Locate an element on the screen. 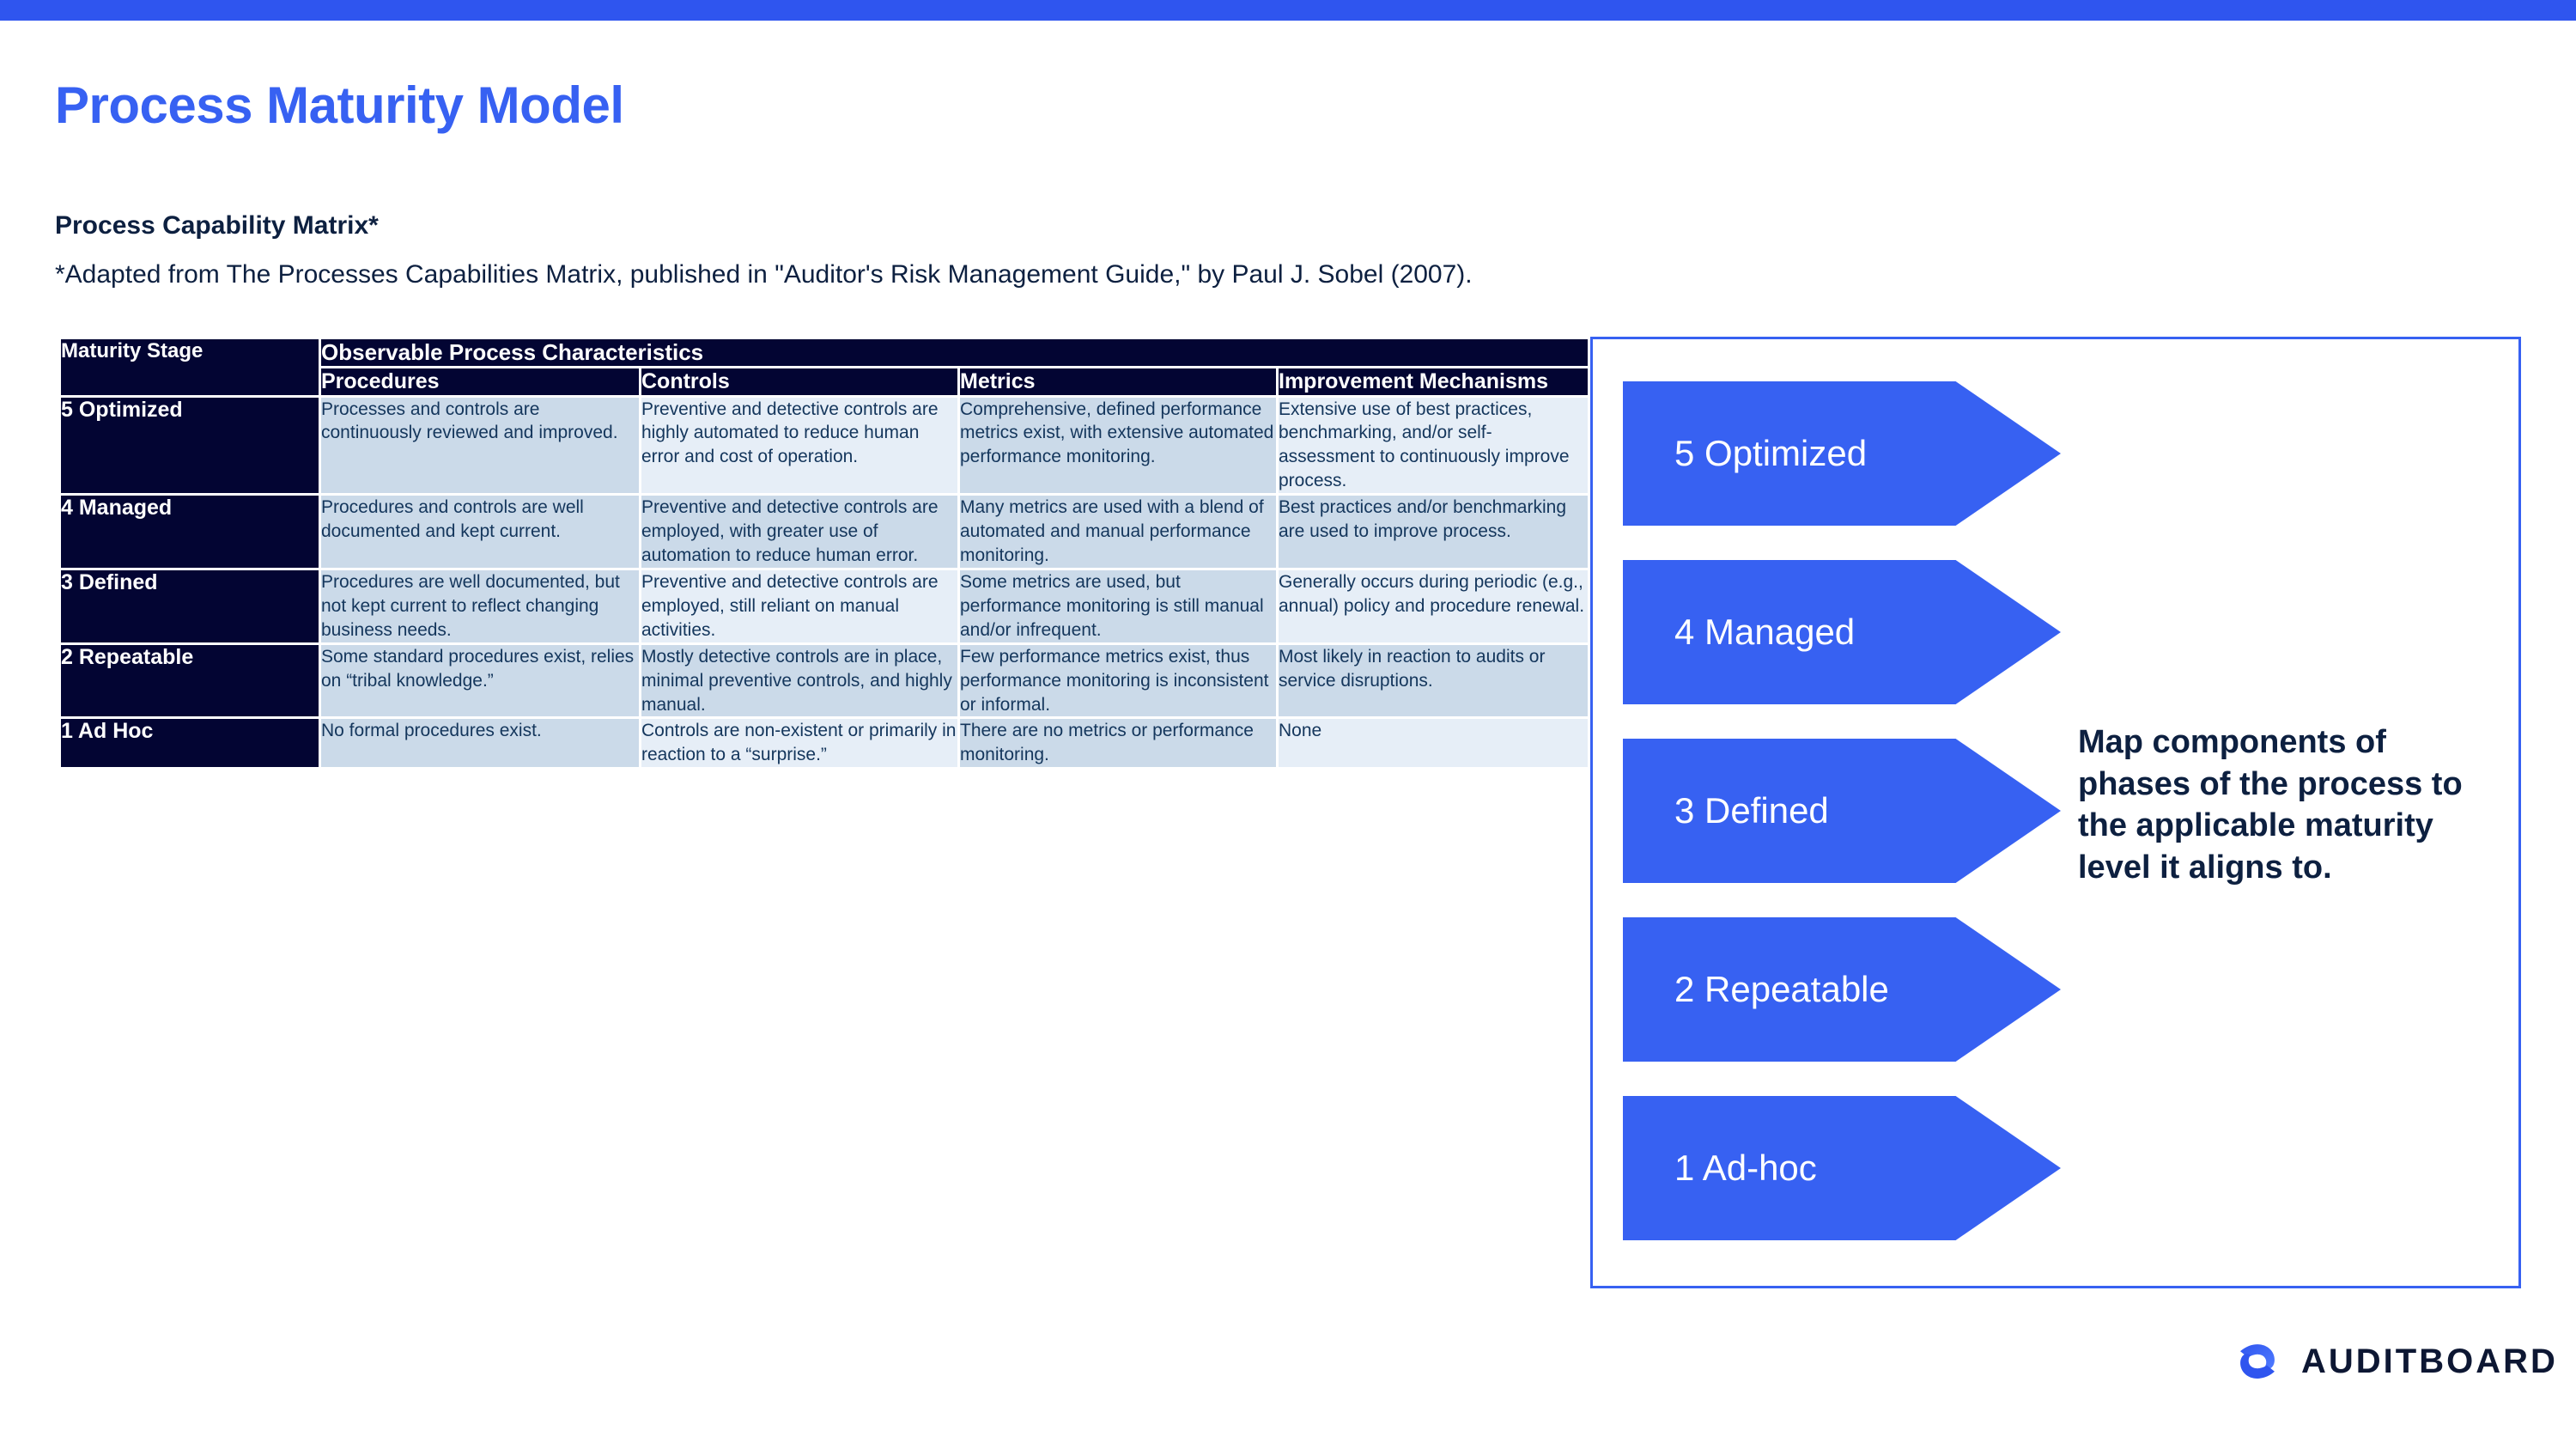 This screenshot has height=1449, width=2576. cell-improvement: None is located at coordinates (1434, 743).